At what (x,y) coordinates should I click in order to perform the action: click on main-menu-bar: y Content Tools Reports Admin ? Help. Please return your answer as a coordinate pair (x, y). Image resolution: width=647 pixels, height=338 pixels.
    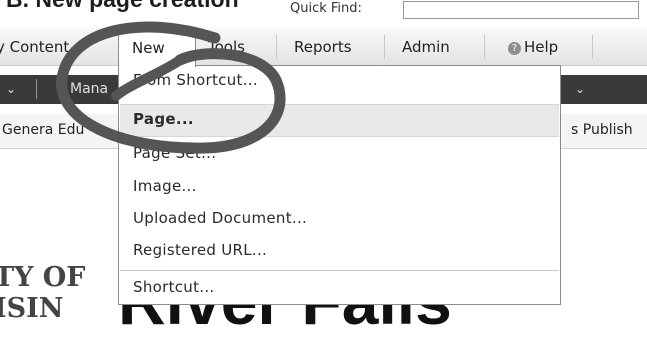
    Looking at the image, I should click on (323, 46).